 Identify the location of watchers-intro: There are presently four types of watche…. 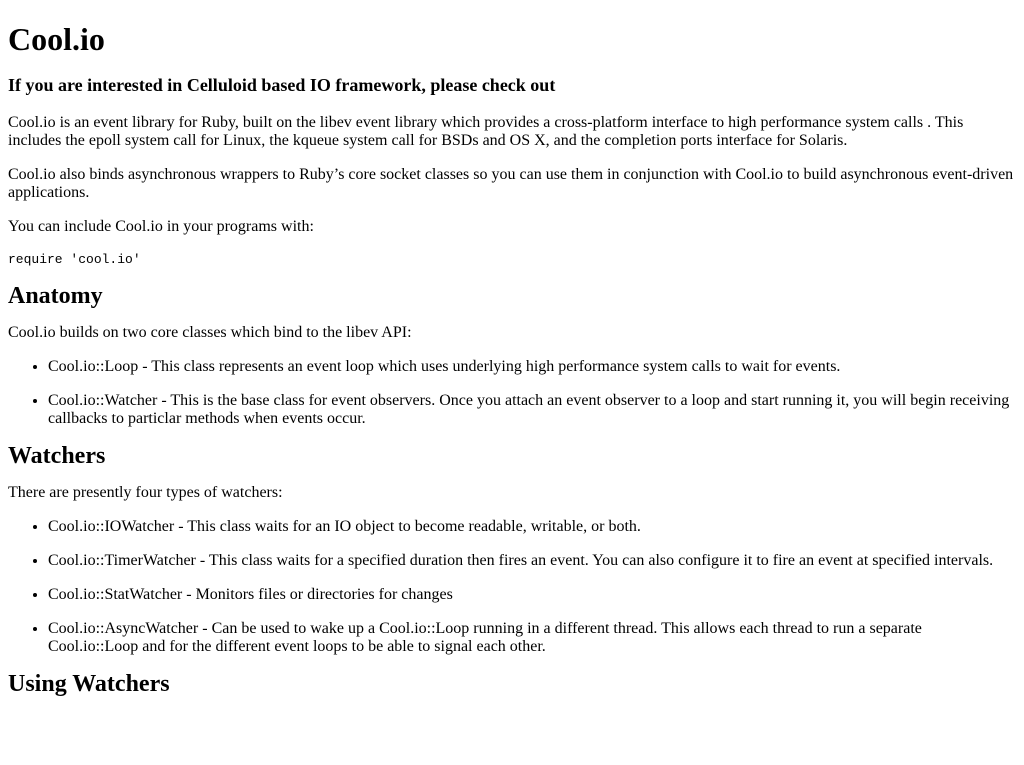
(145, 492).